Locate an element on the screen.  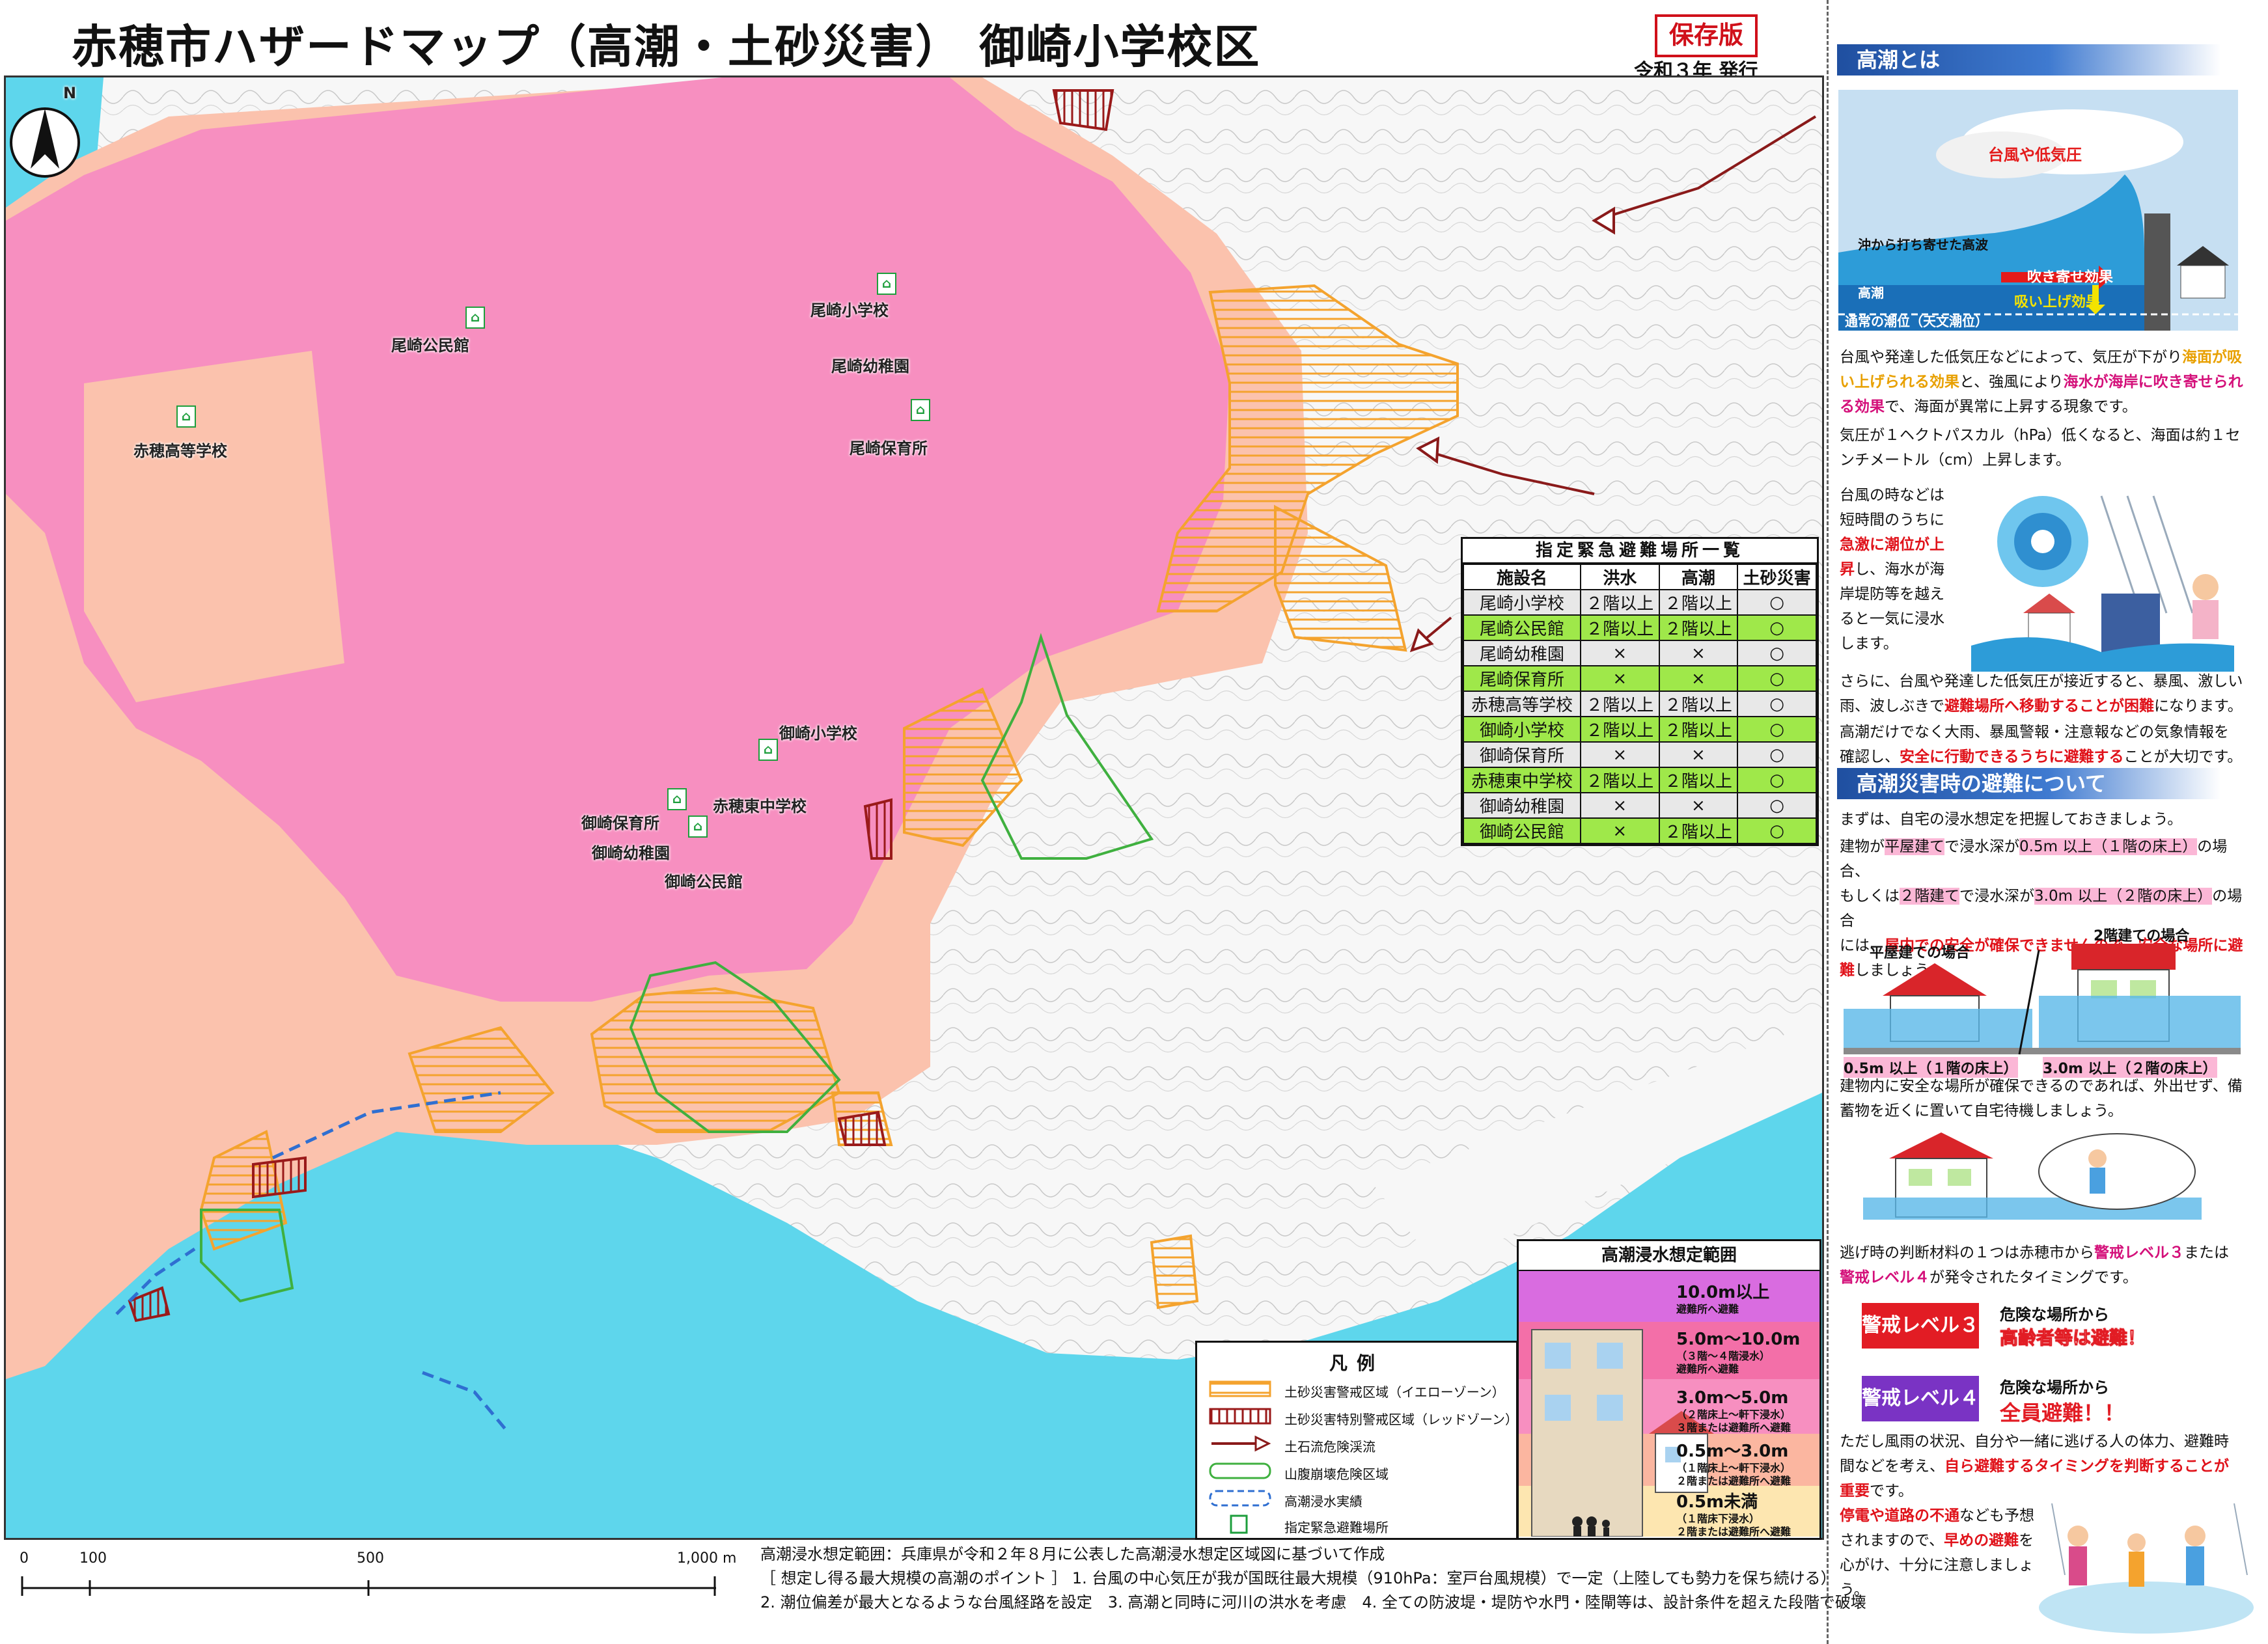
table-cell: 尾崎公民館 is located at coordinates (1522, 627).